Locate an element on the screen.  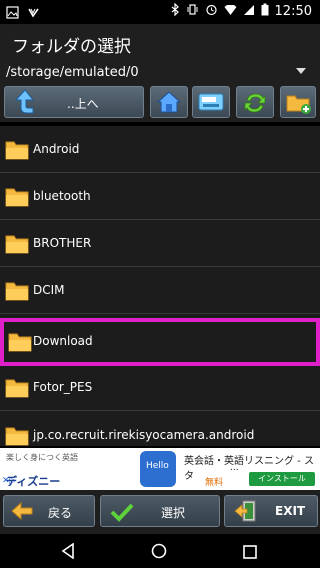
ad-close-icon: ✕▷ is located at coordinates (9, 481).